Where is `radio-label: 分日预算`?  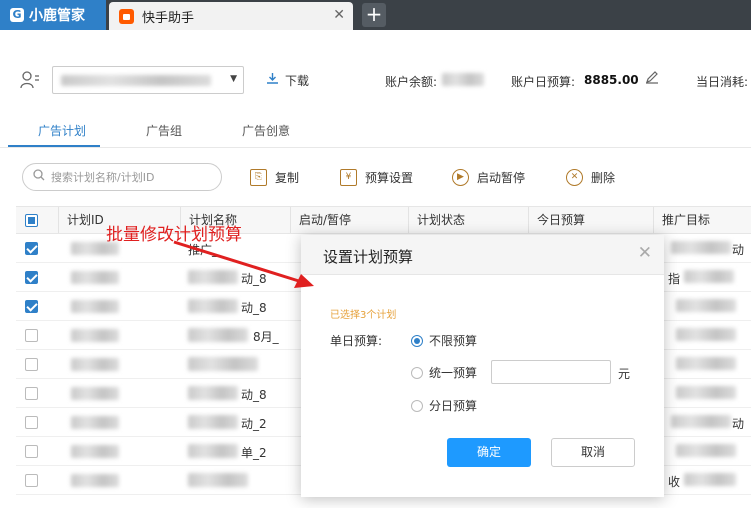
radio-label: 分日预算 is located at coordinates (453, 406).